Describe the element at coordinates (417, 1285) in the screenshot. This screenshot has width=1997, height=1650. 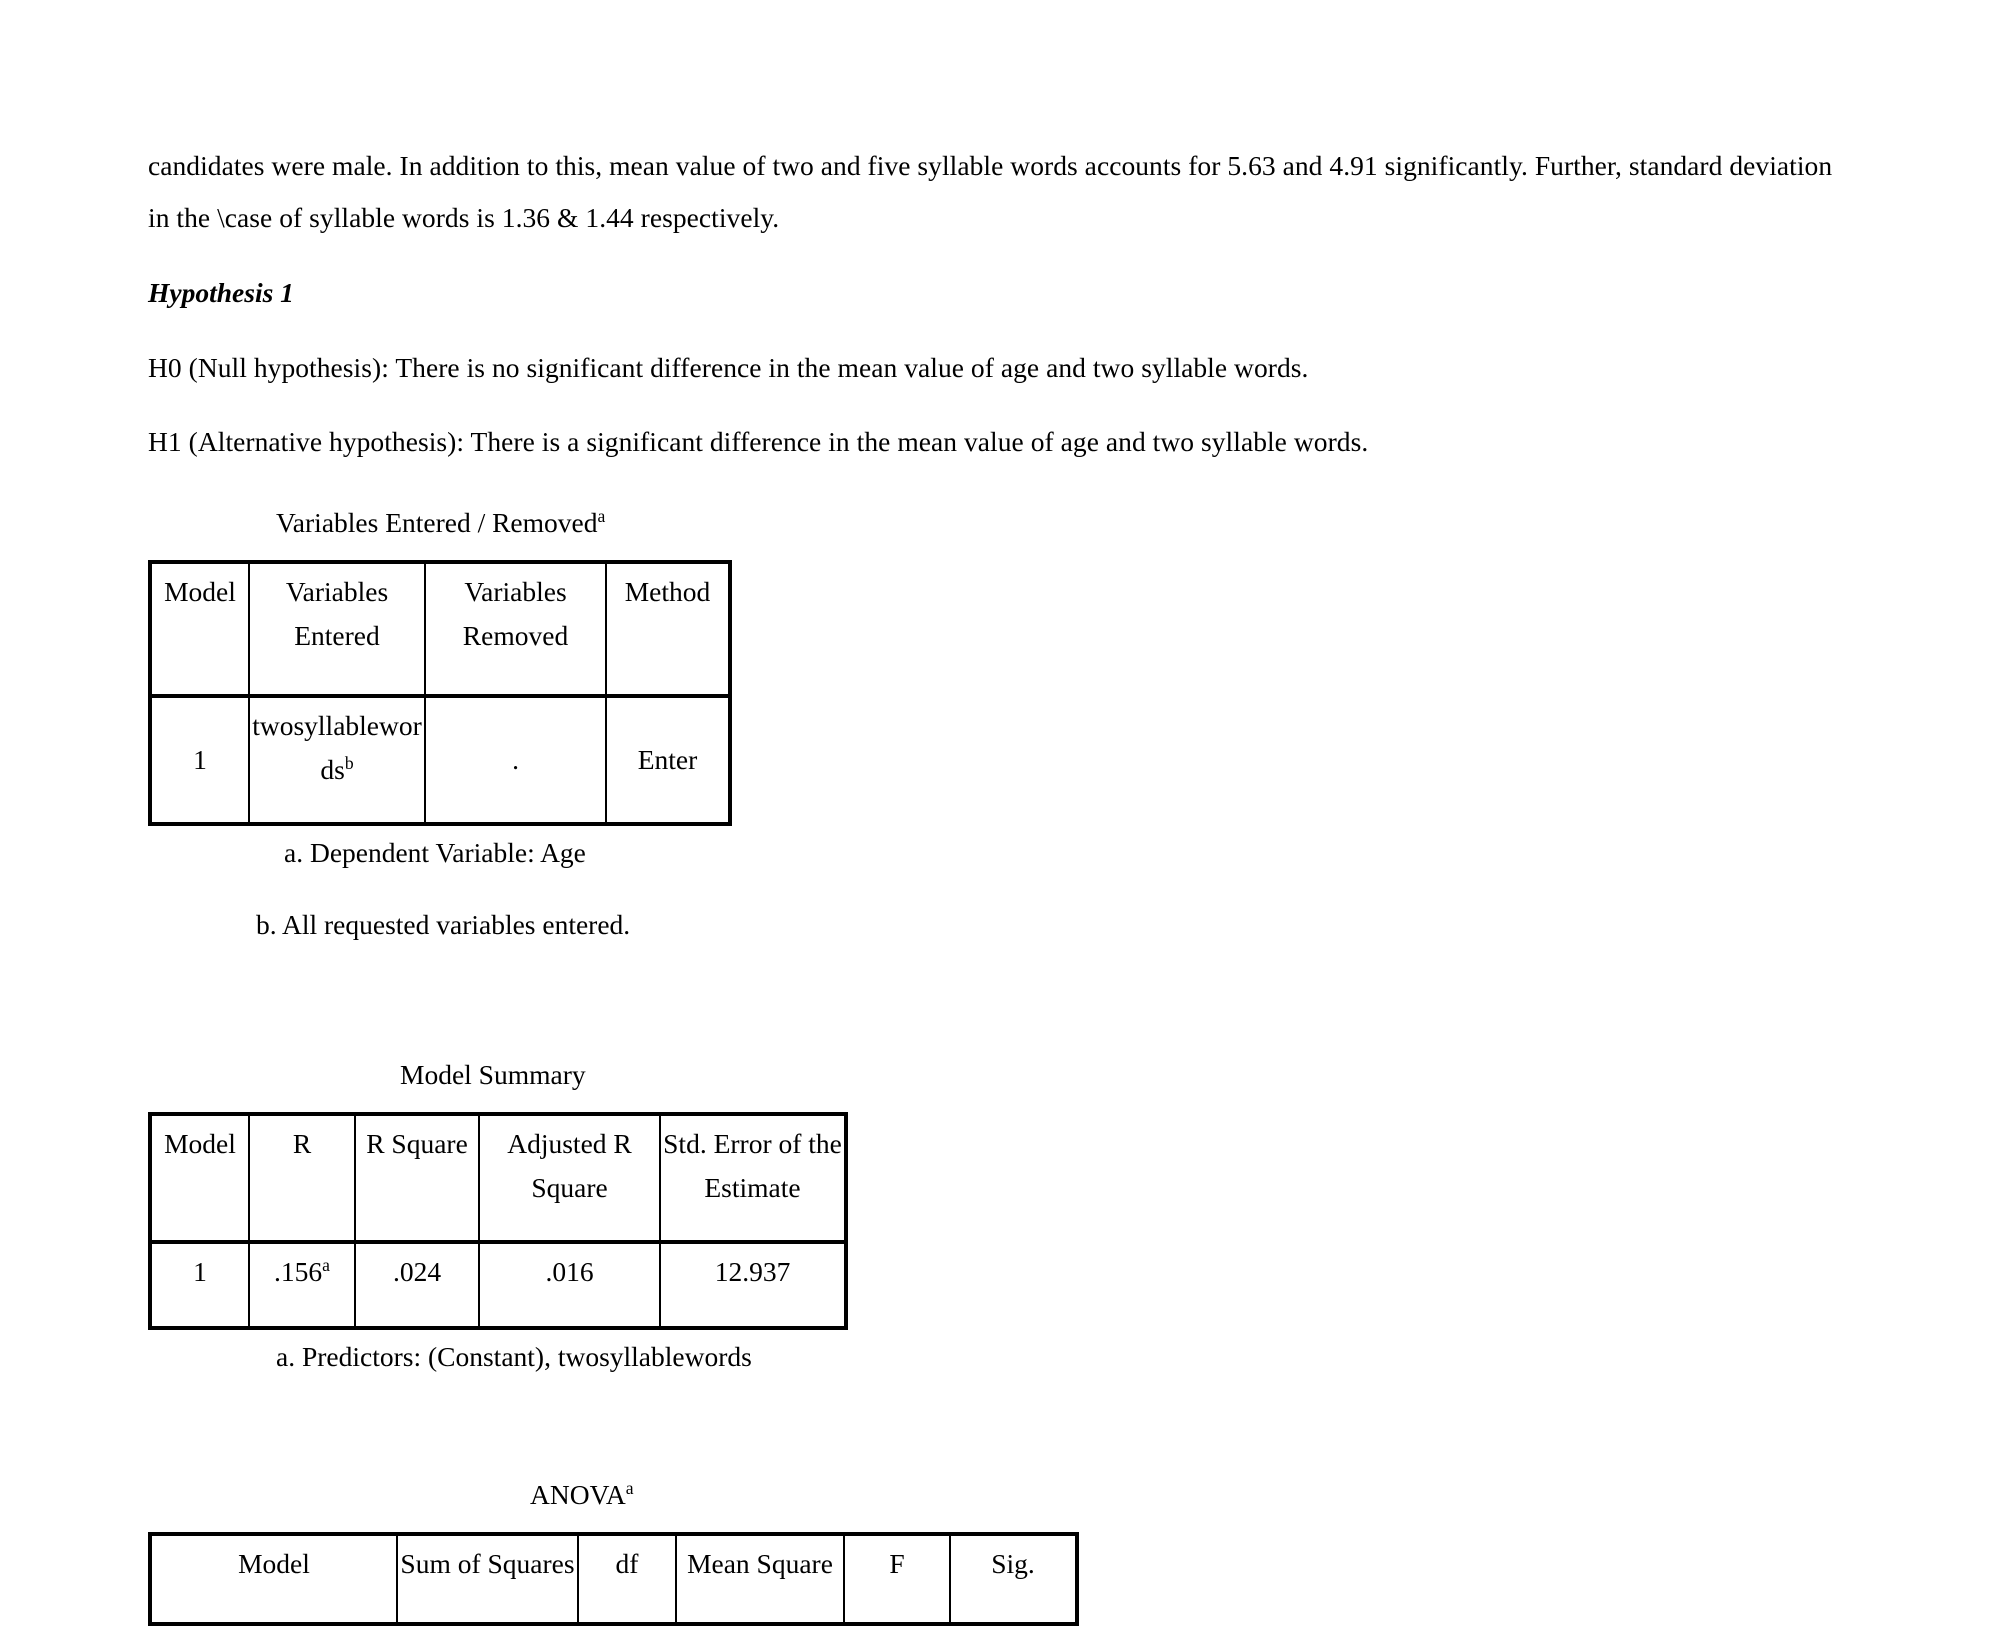
I see `cell-r-square: .024` at that location.